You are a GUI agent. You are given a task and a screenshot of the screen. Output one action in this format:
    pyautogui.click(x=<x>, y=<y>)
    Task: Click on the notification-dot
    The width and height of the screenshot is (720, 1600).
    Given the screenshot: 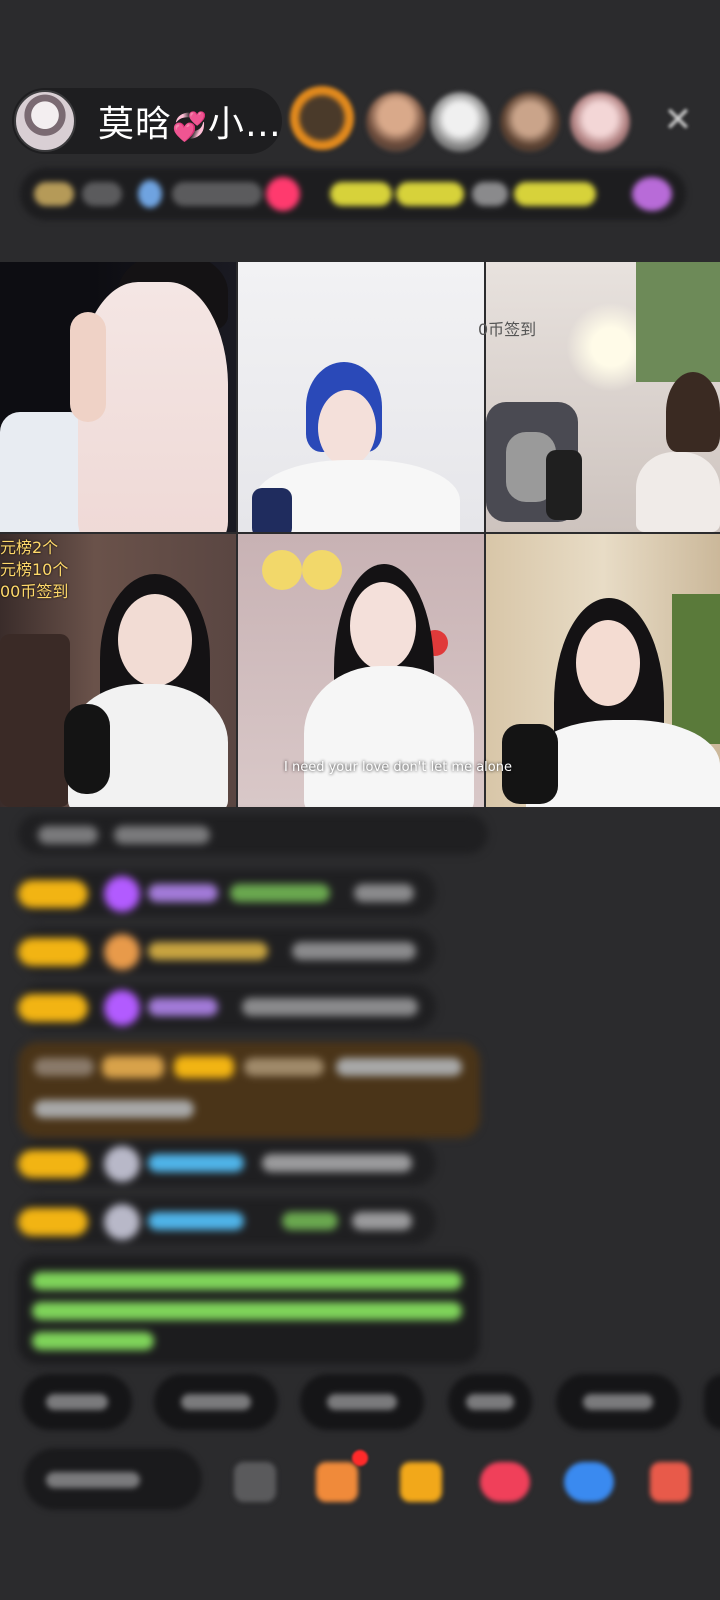 What is the action you would take?
    pyautogui.click(x=360, y=1458)
    